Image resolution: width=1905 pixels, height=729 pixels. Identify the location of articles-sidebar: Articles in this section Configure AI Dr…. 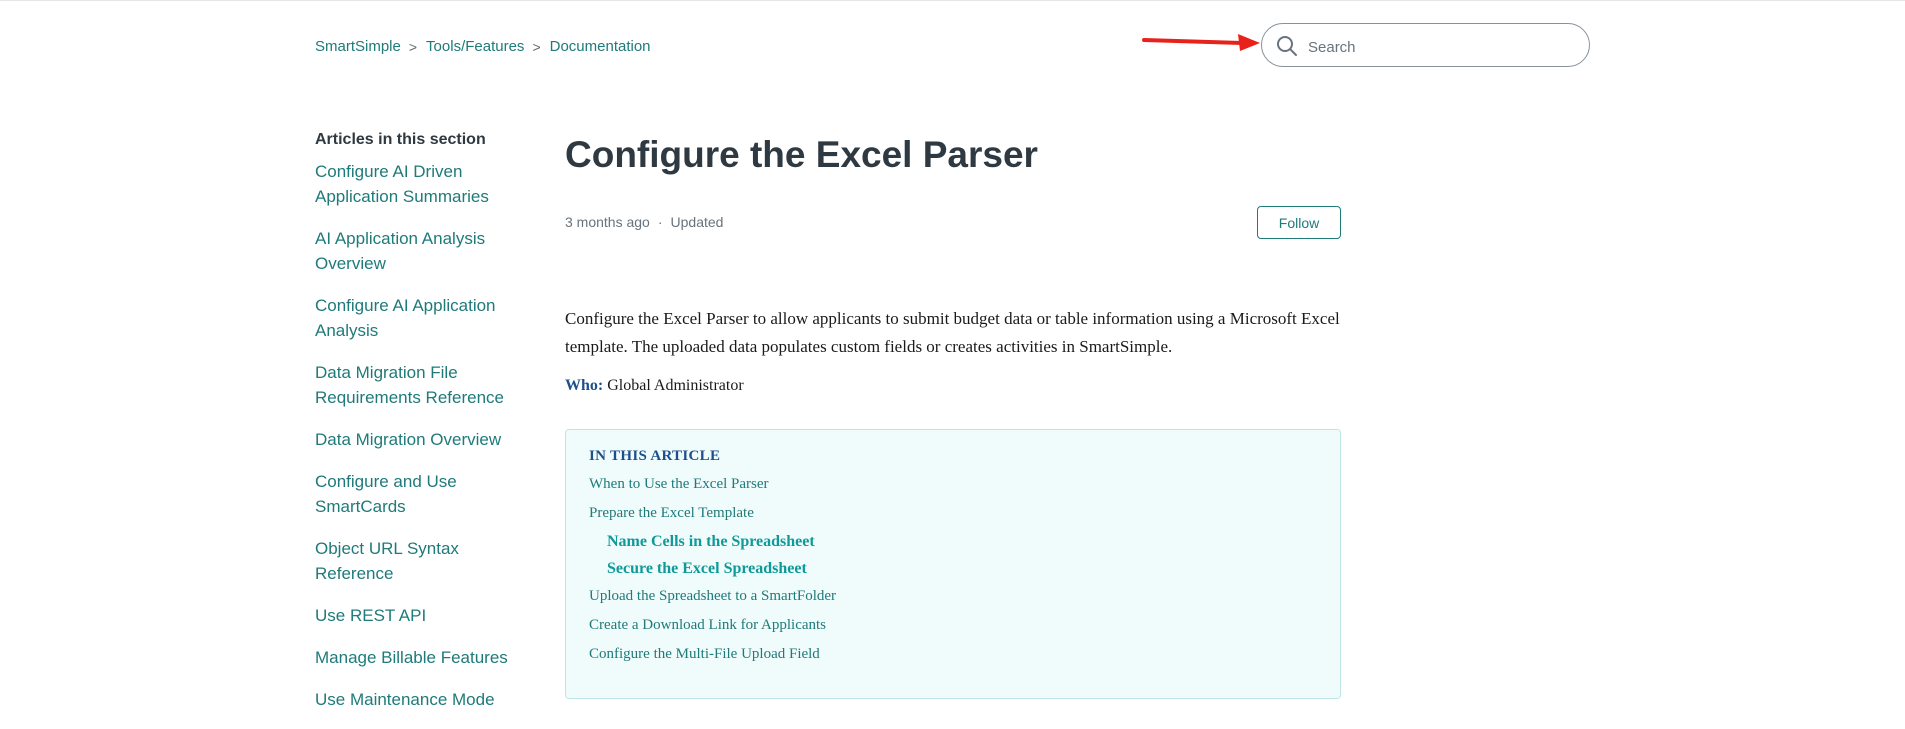
(427, 430).